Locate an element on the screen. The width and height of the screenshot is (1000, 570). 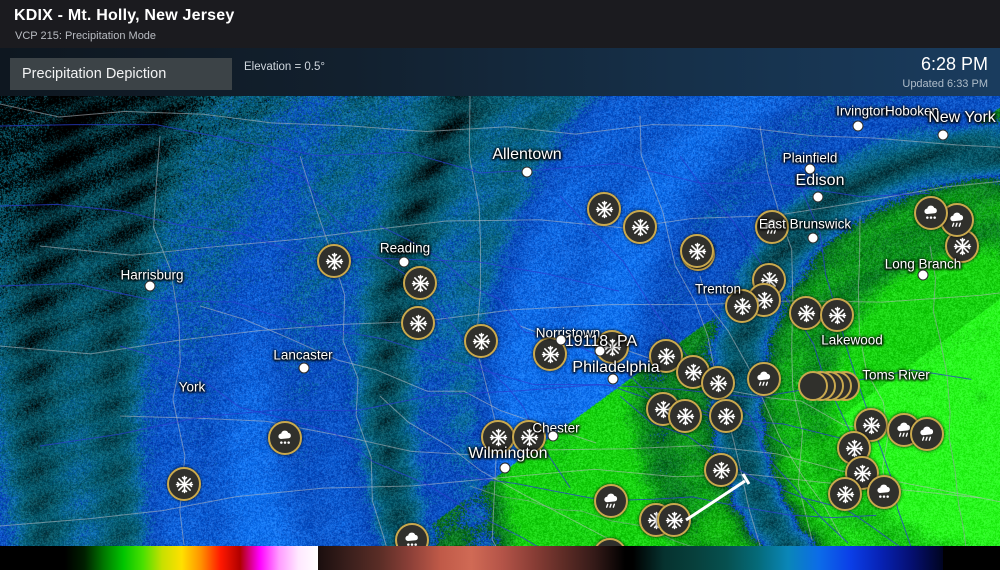
color-bar-segment-snow is located at coordinates (788, 558).